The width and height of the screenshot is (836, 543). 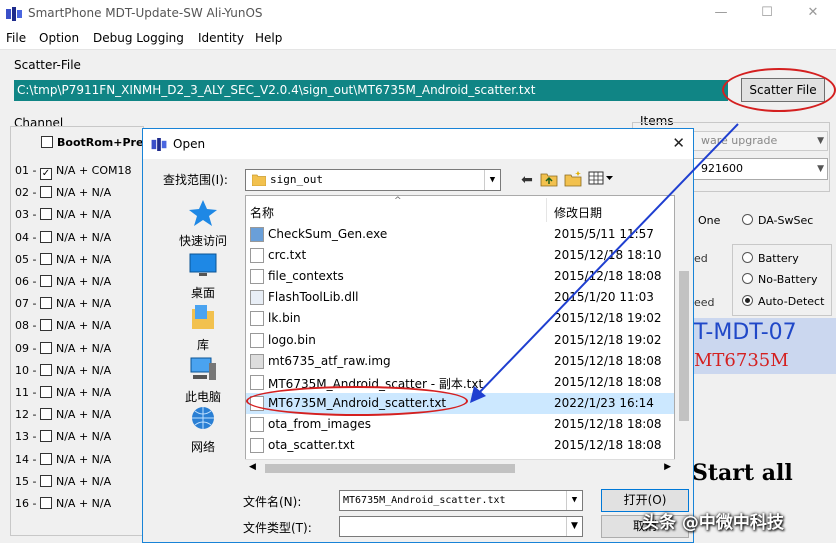 I want to click on channel-row: 04 - N/A + N/A, so click(x=63, y=239).